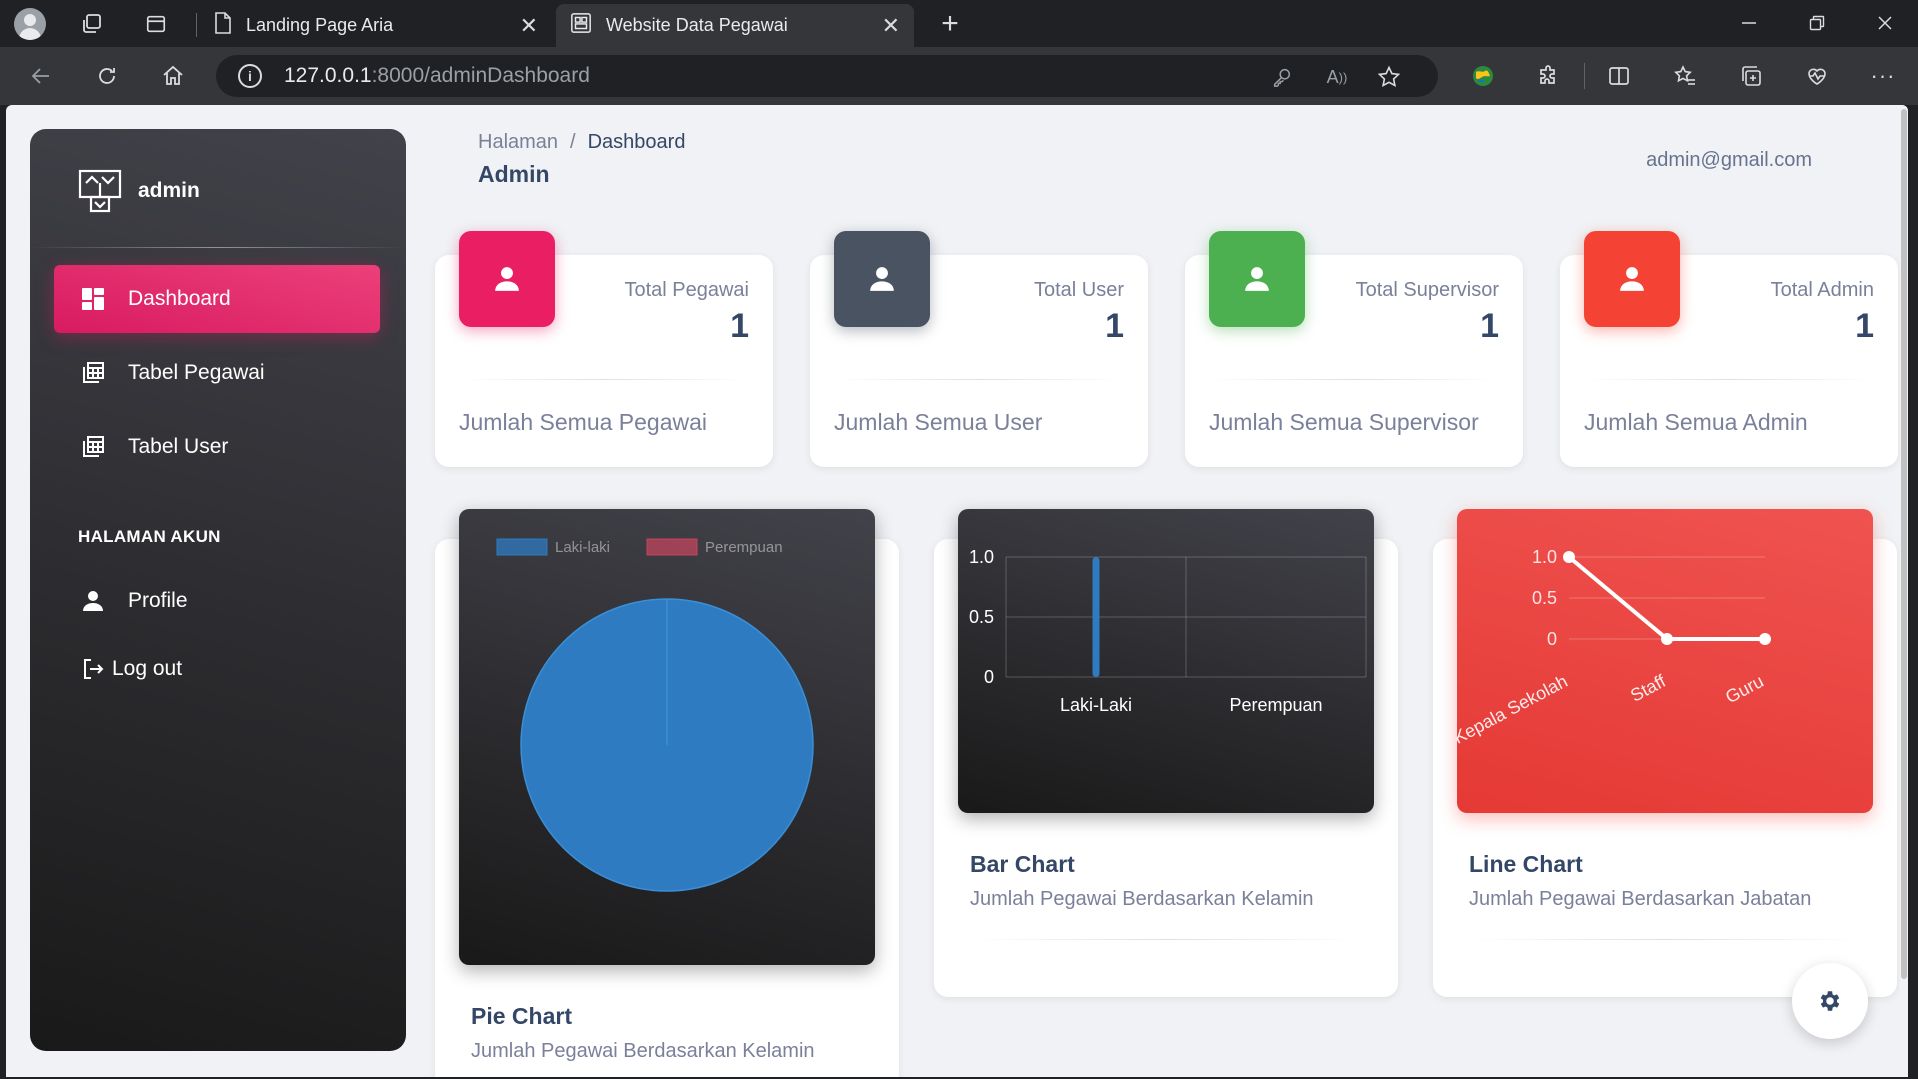 This screenshot has height=1079, width=1918. I want to click on sidebar-item-logout: Log out, so click(217, 669).